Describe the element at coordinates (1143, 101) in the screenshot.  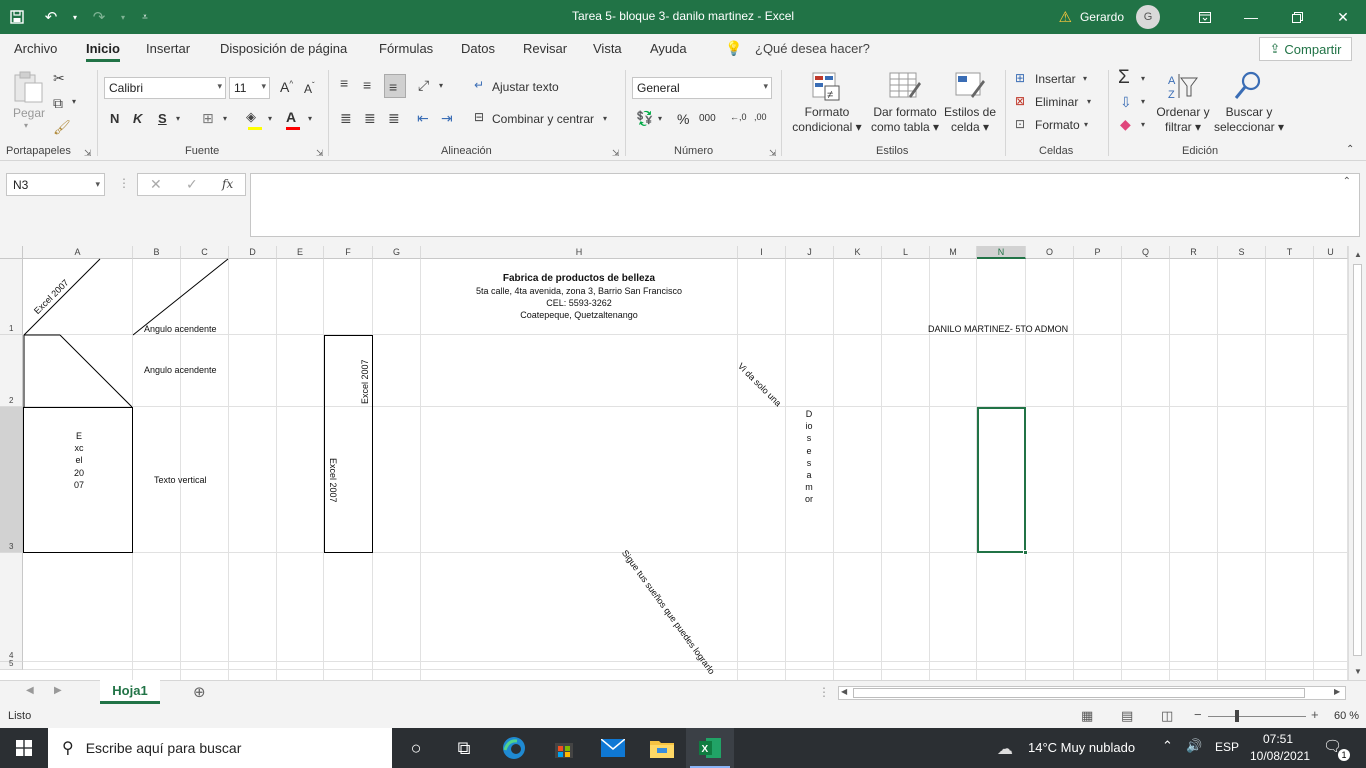
I see `fill-dropdown-icon: ▾` at that location.